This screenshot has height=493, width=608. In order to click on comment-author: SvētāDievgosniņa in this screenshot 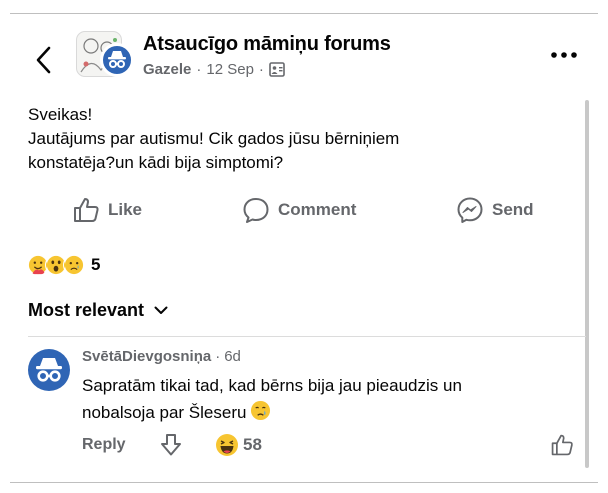, I will do `click(146, 356)`.